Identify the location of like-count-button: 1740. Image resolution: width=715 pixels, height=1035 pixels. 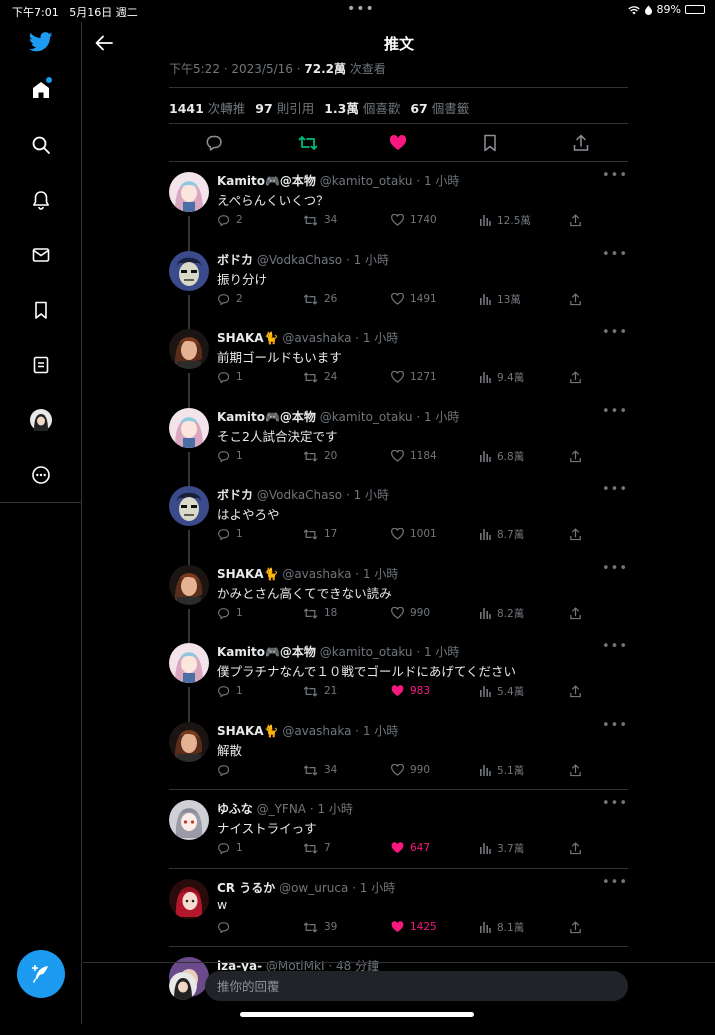
(414, 220).